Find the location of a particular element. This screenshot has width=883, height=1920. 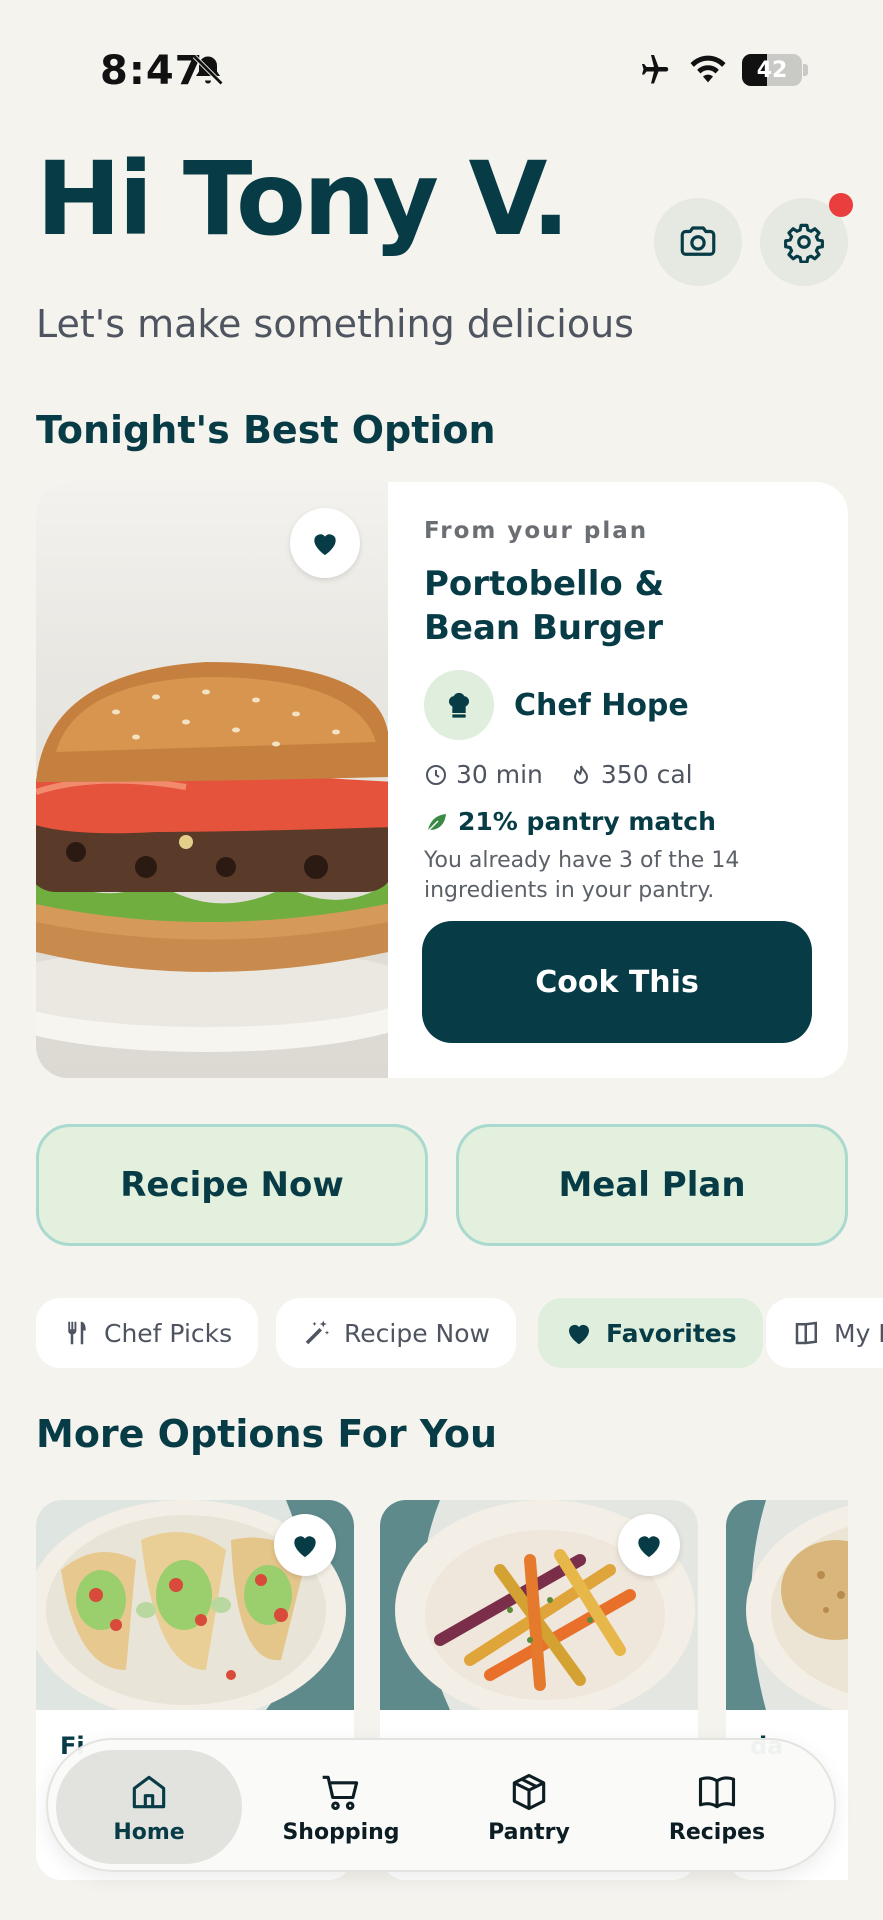

chef-hat-icon is located at coordinates (459, 705).